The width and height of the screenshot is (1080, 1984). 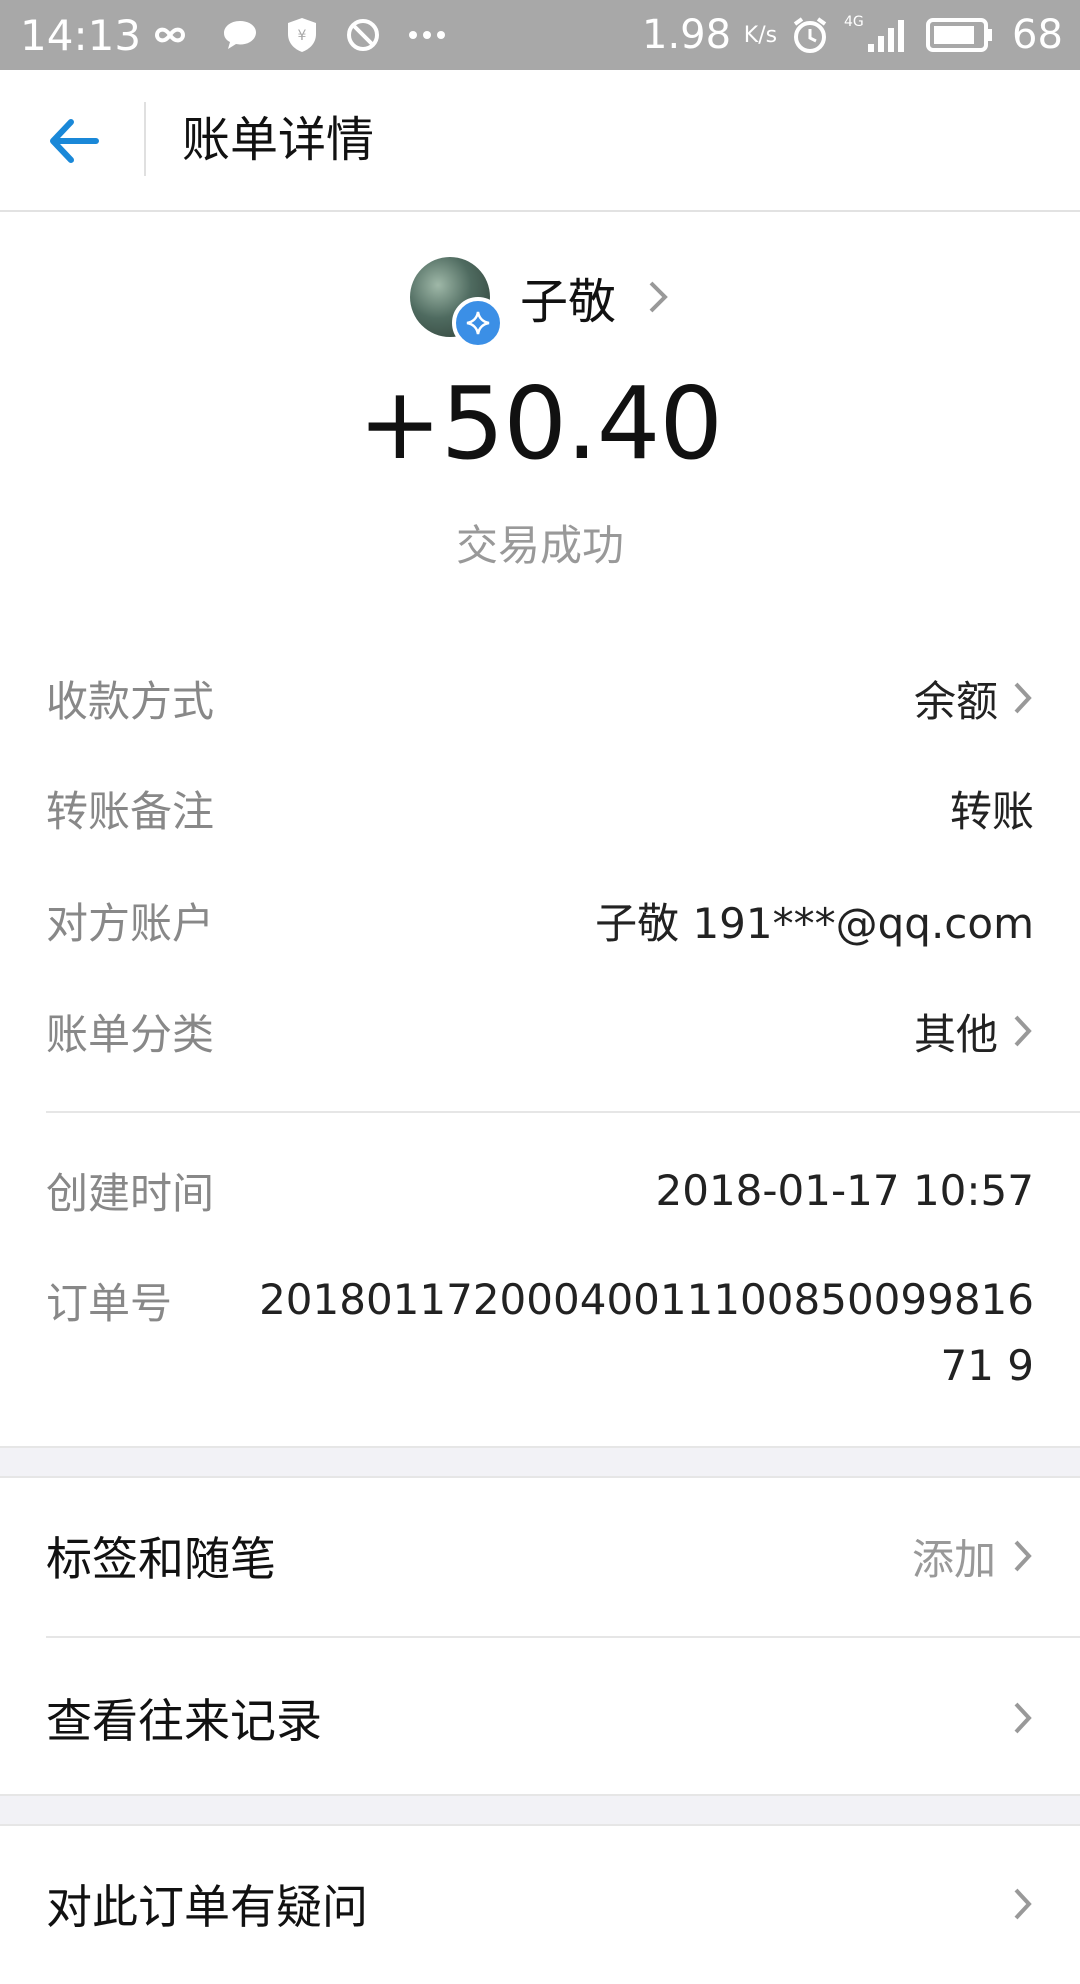 I want to click on action-label: 标签和随笔, so click(x=161, y=1559).